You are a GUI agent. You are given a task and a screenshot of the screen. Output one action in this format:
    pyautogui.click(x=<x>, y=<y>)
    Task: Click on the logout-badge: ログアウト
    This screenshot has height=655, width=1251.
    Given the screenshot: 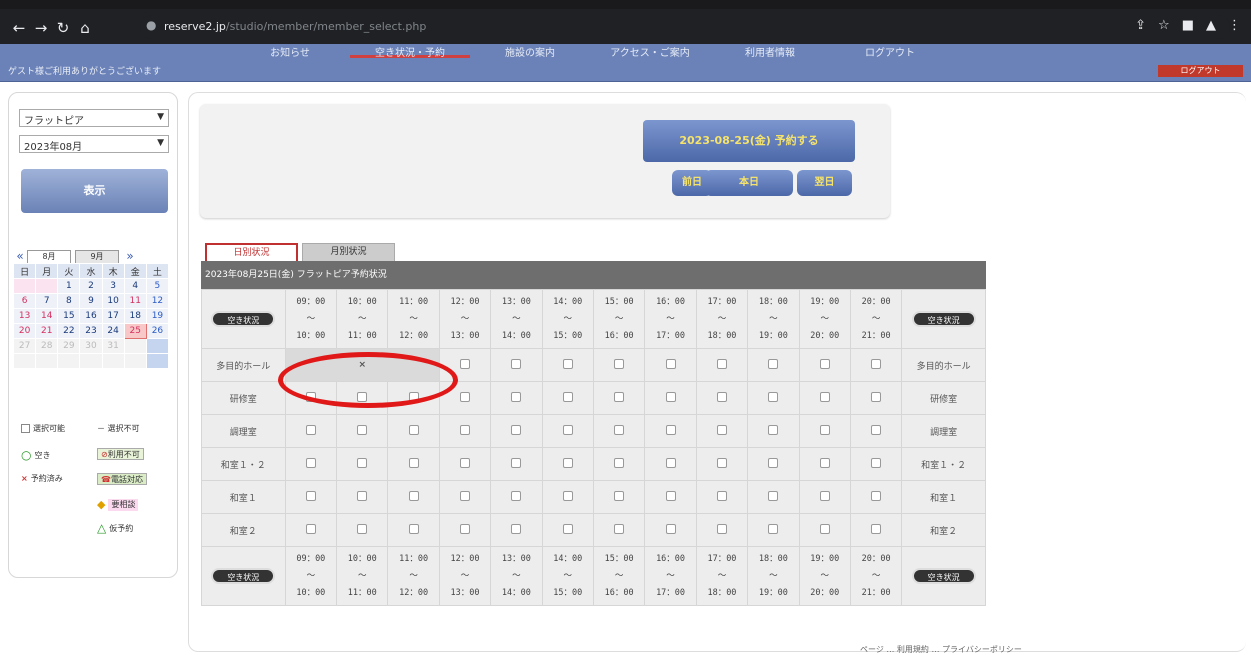 What is the action you would take?
    pyautogui.click(x=1200, y=71)
    